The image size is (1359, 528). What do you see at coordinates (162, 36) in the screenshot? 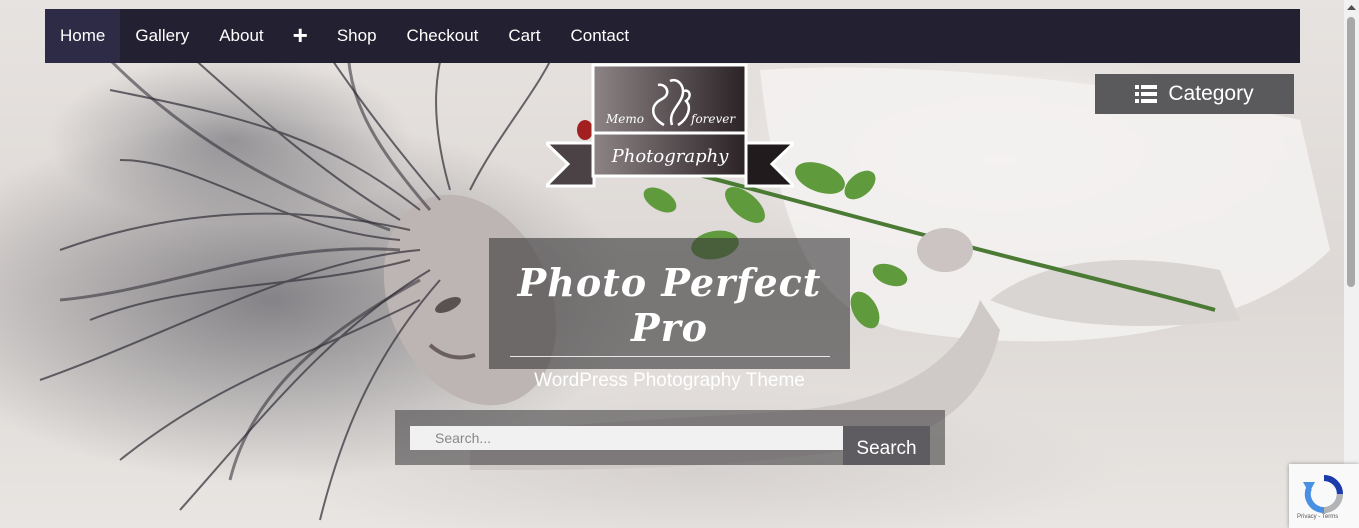
I see `nav-gallery: Gallery` at bounding box center [162, 36].